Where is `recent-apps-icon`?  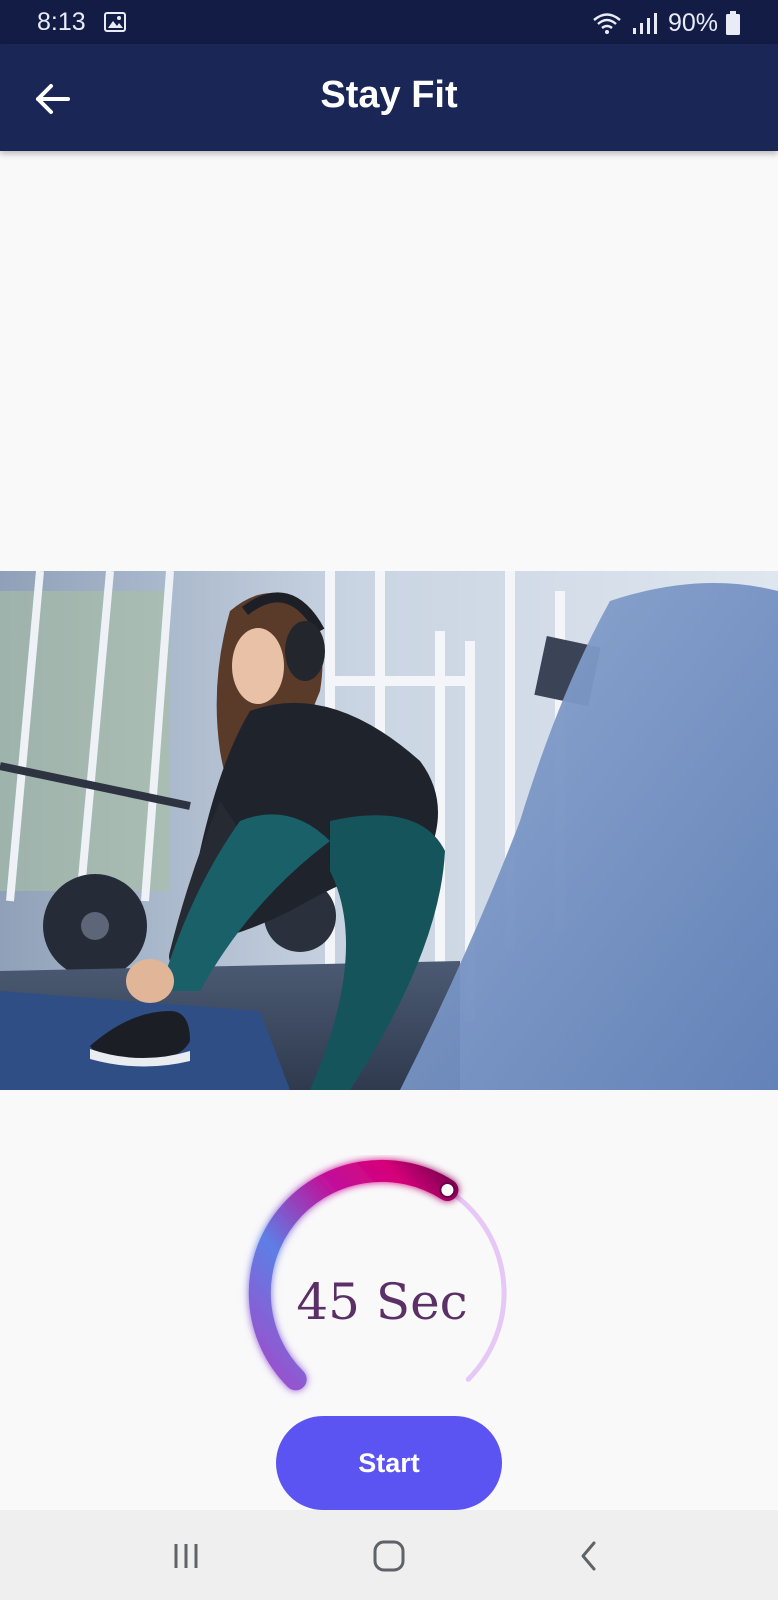
recent-apps-icon is located at coordinates (186, 1556).